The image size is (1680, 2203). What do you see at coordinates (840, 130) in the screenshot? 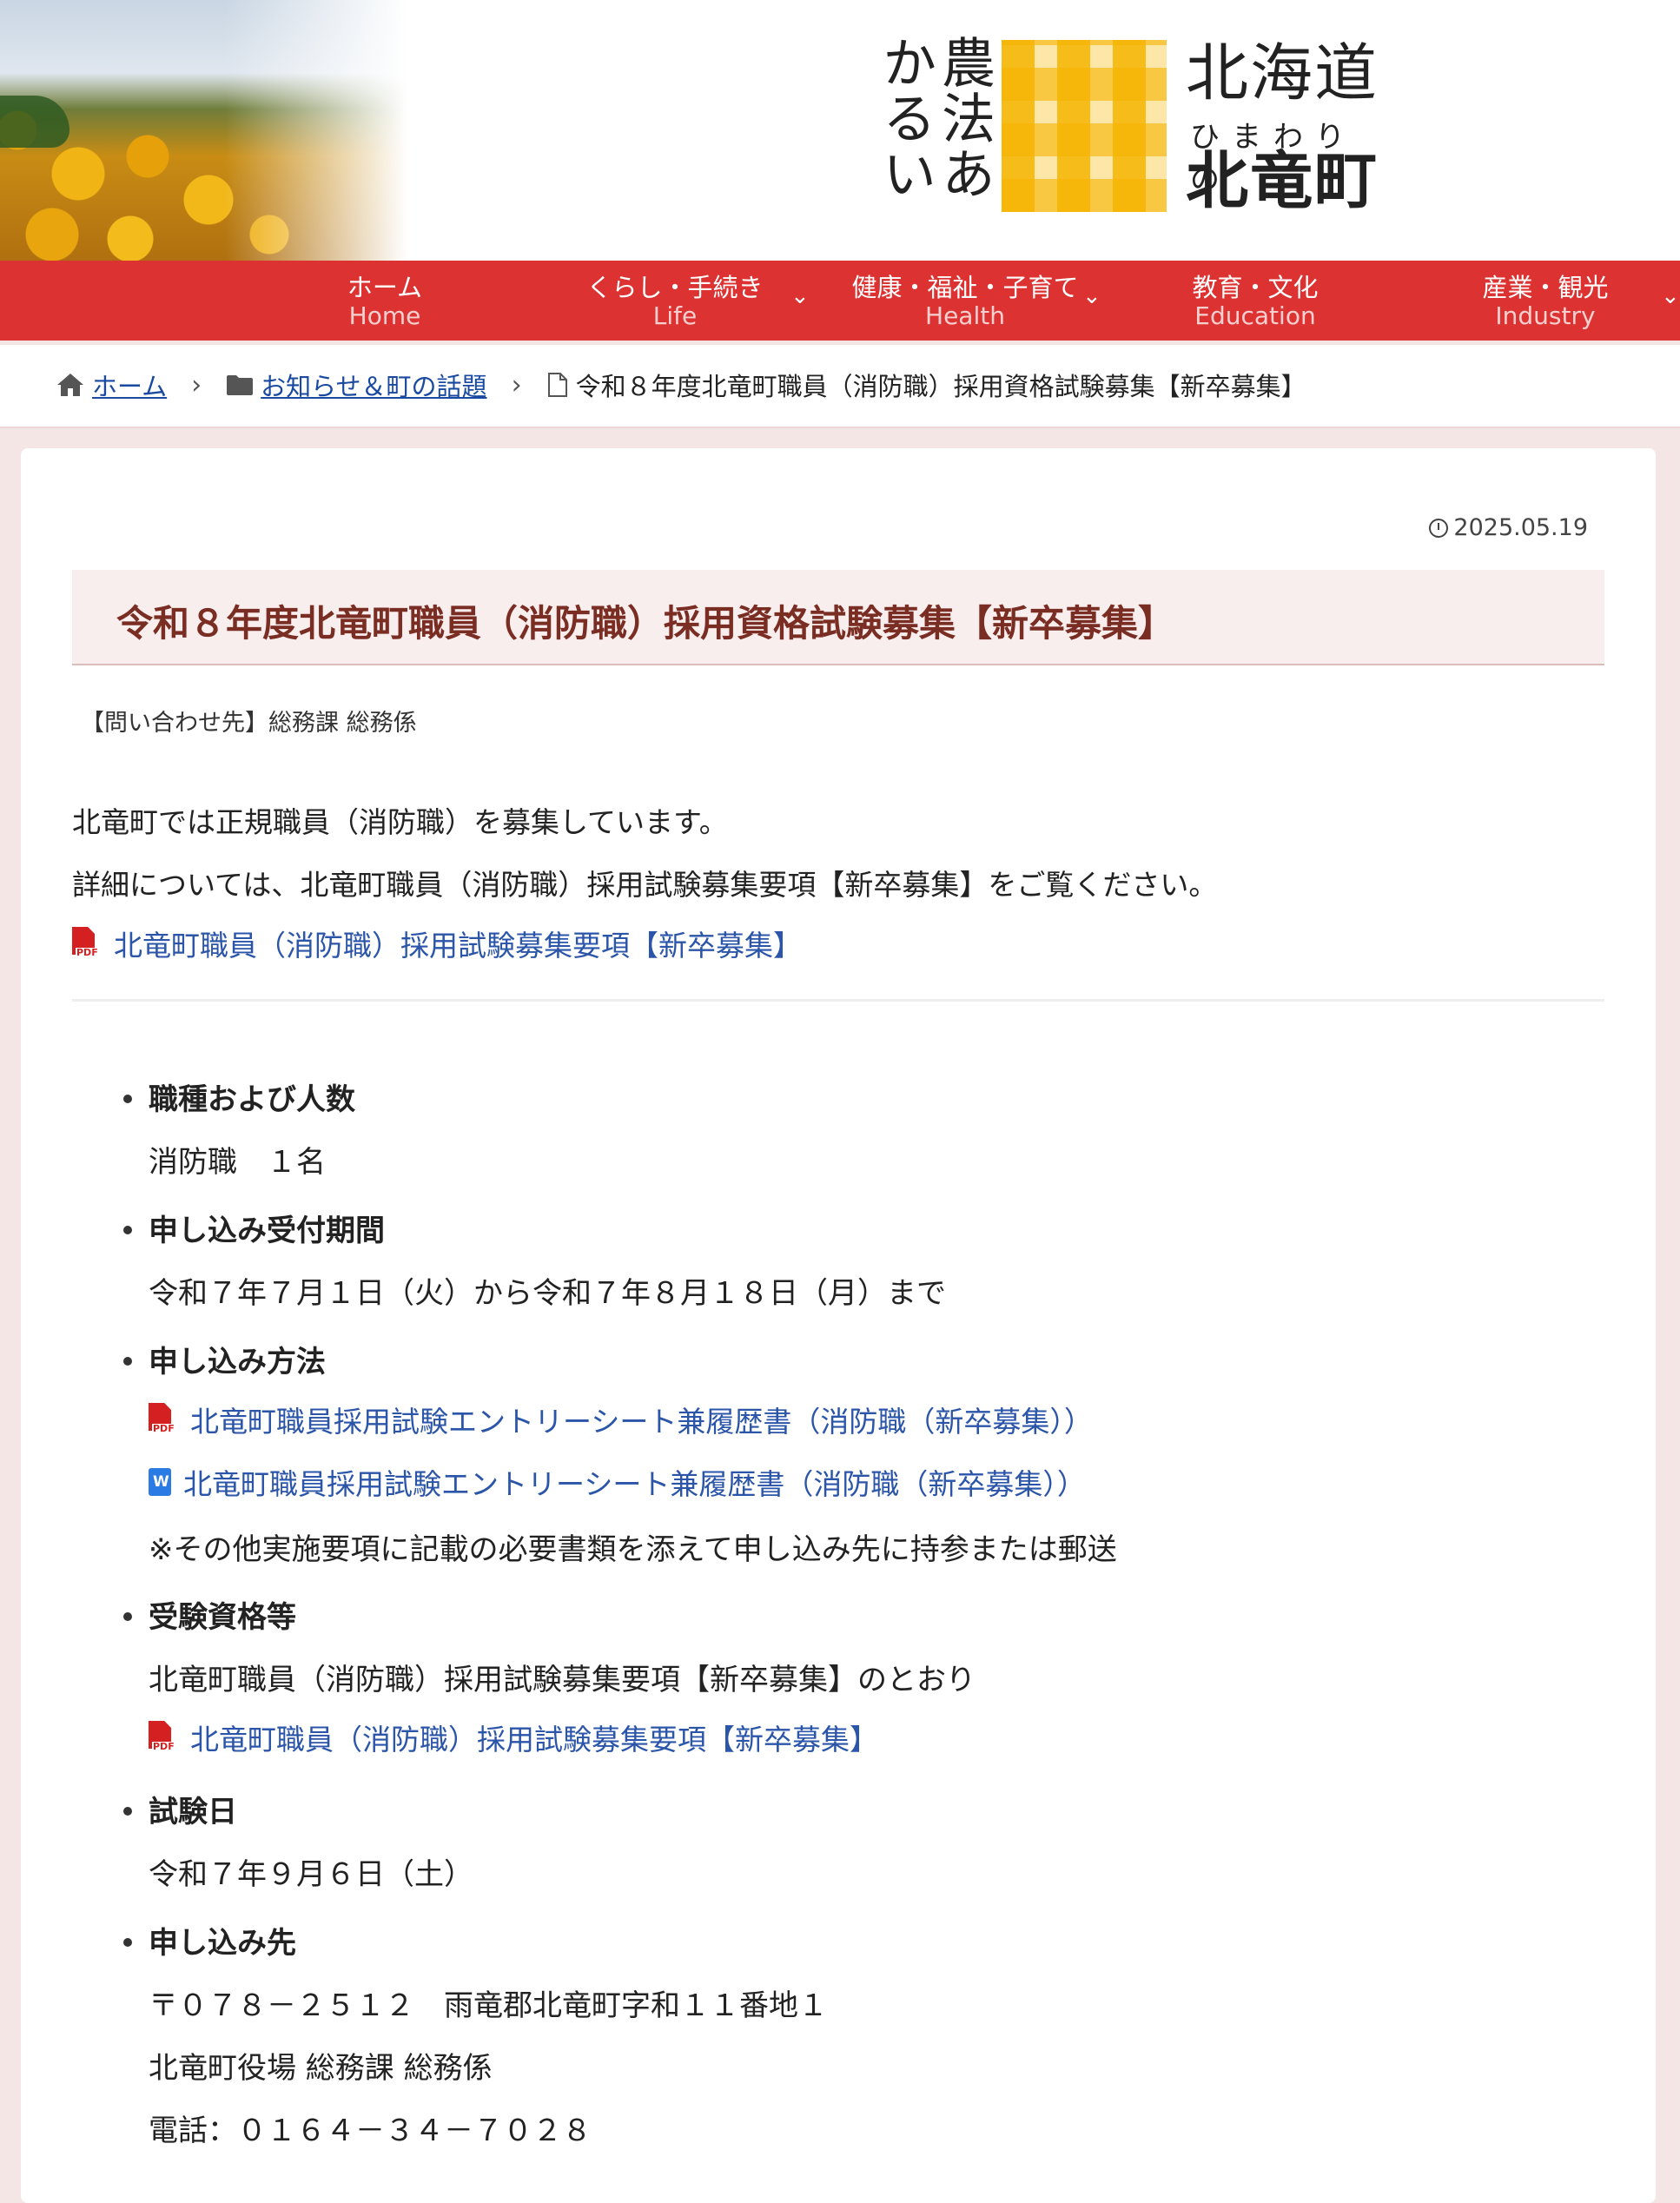
I see `site-header: 農法あかるい 北海道 ひまわりの 北竜町` at bounding box center [840, 130].